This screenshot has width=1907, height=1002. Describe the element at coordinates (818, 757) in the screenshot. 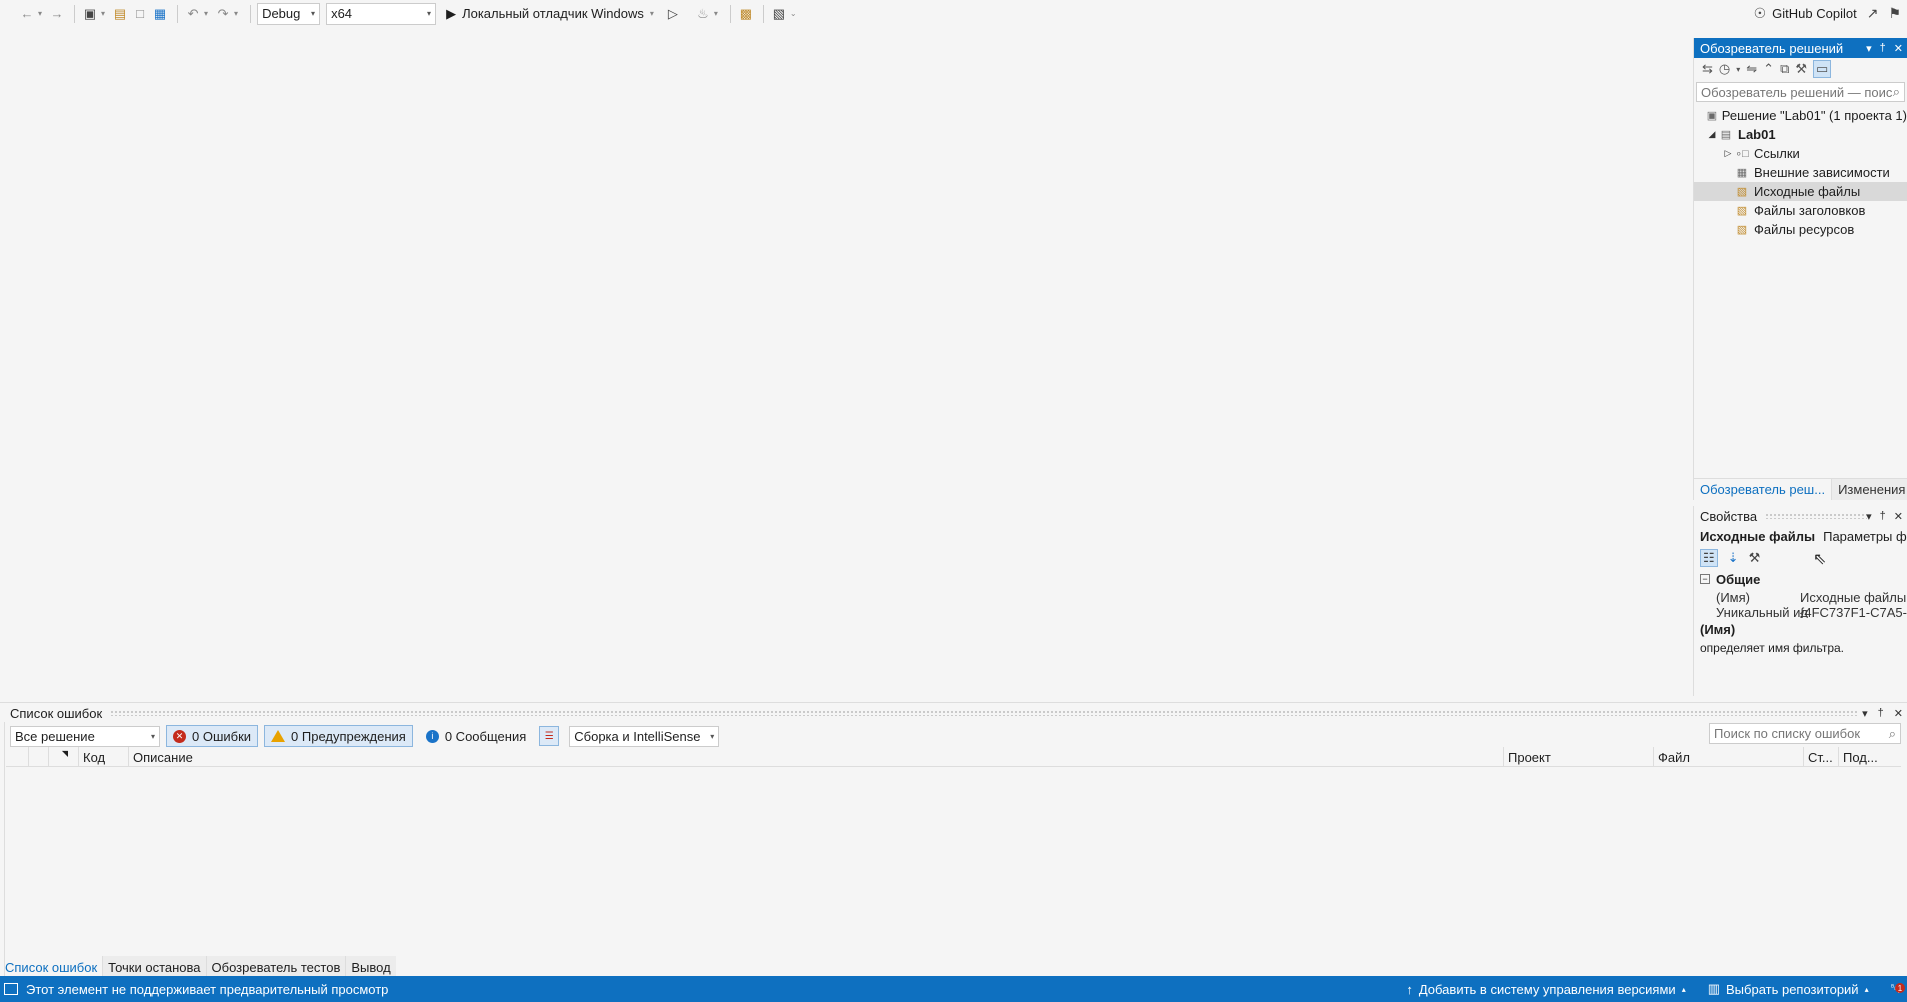

I see `column-description: Описание` at that location.